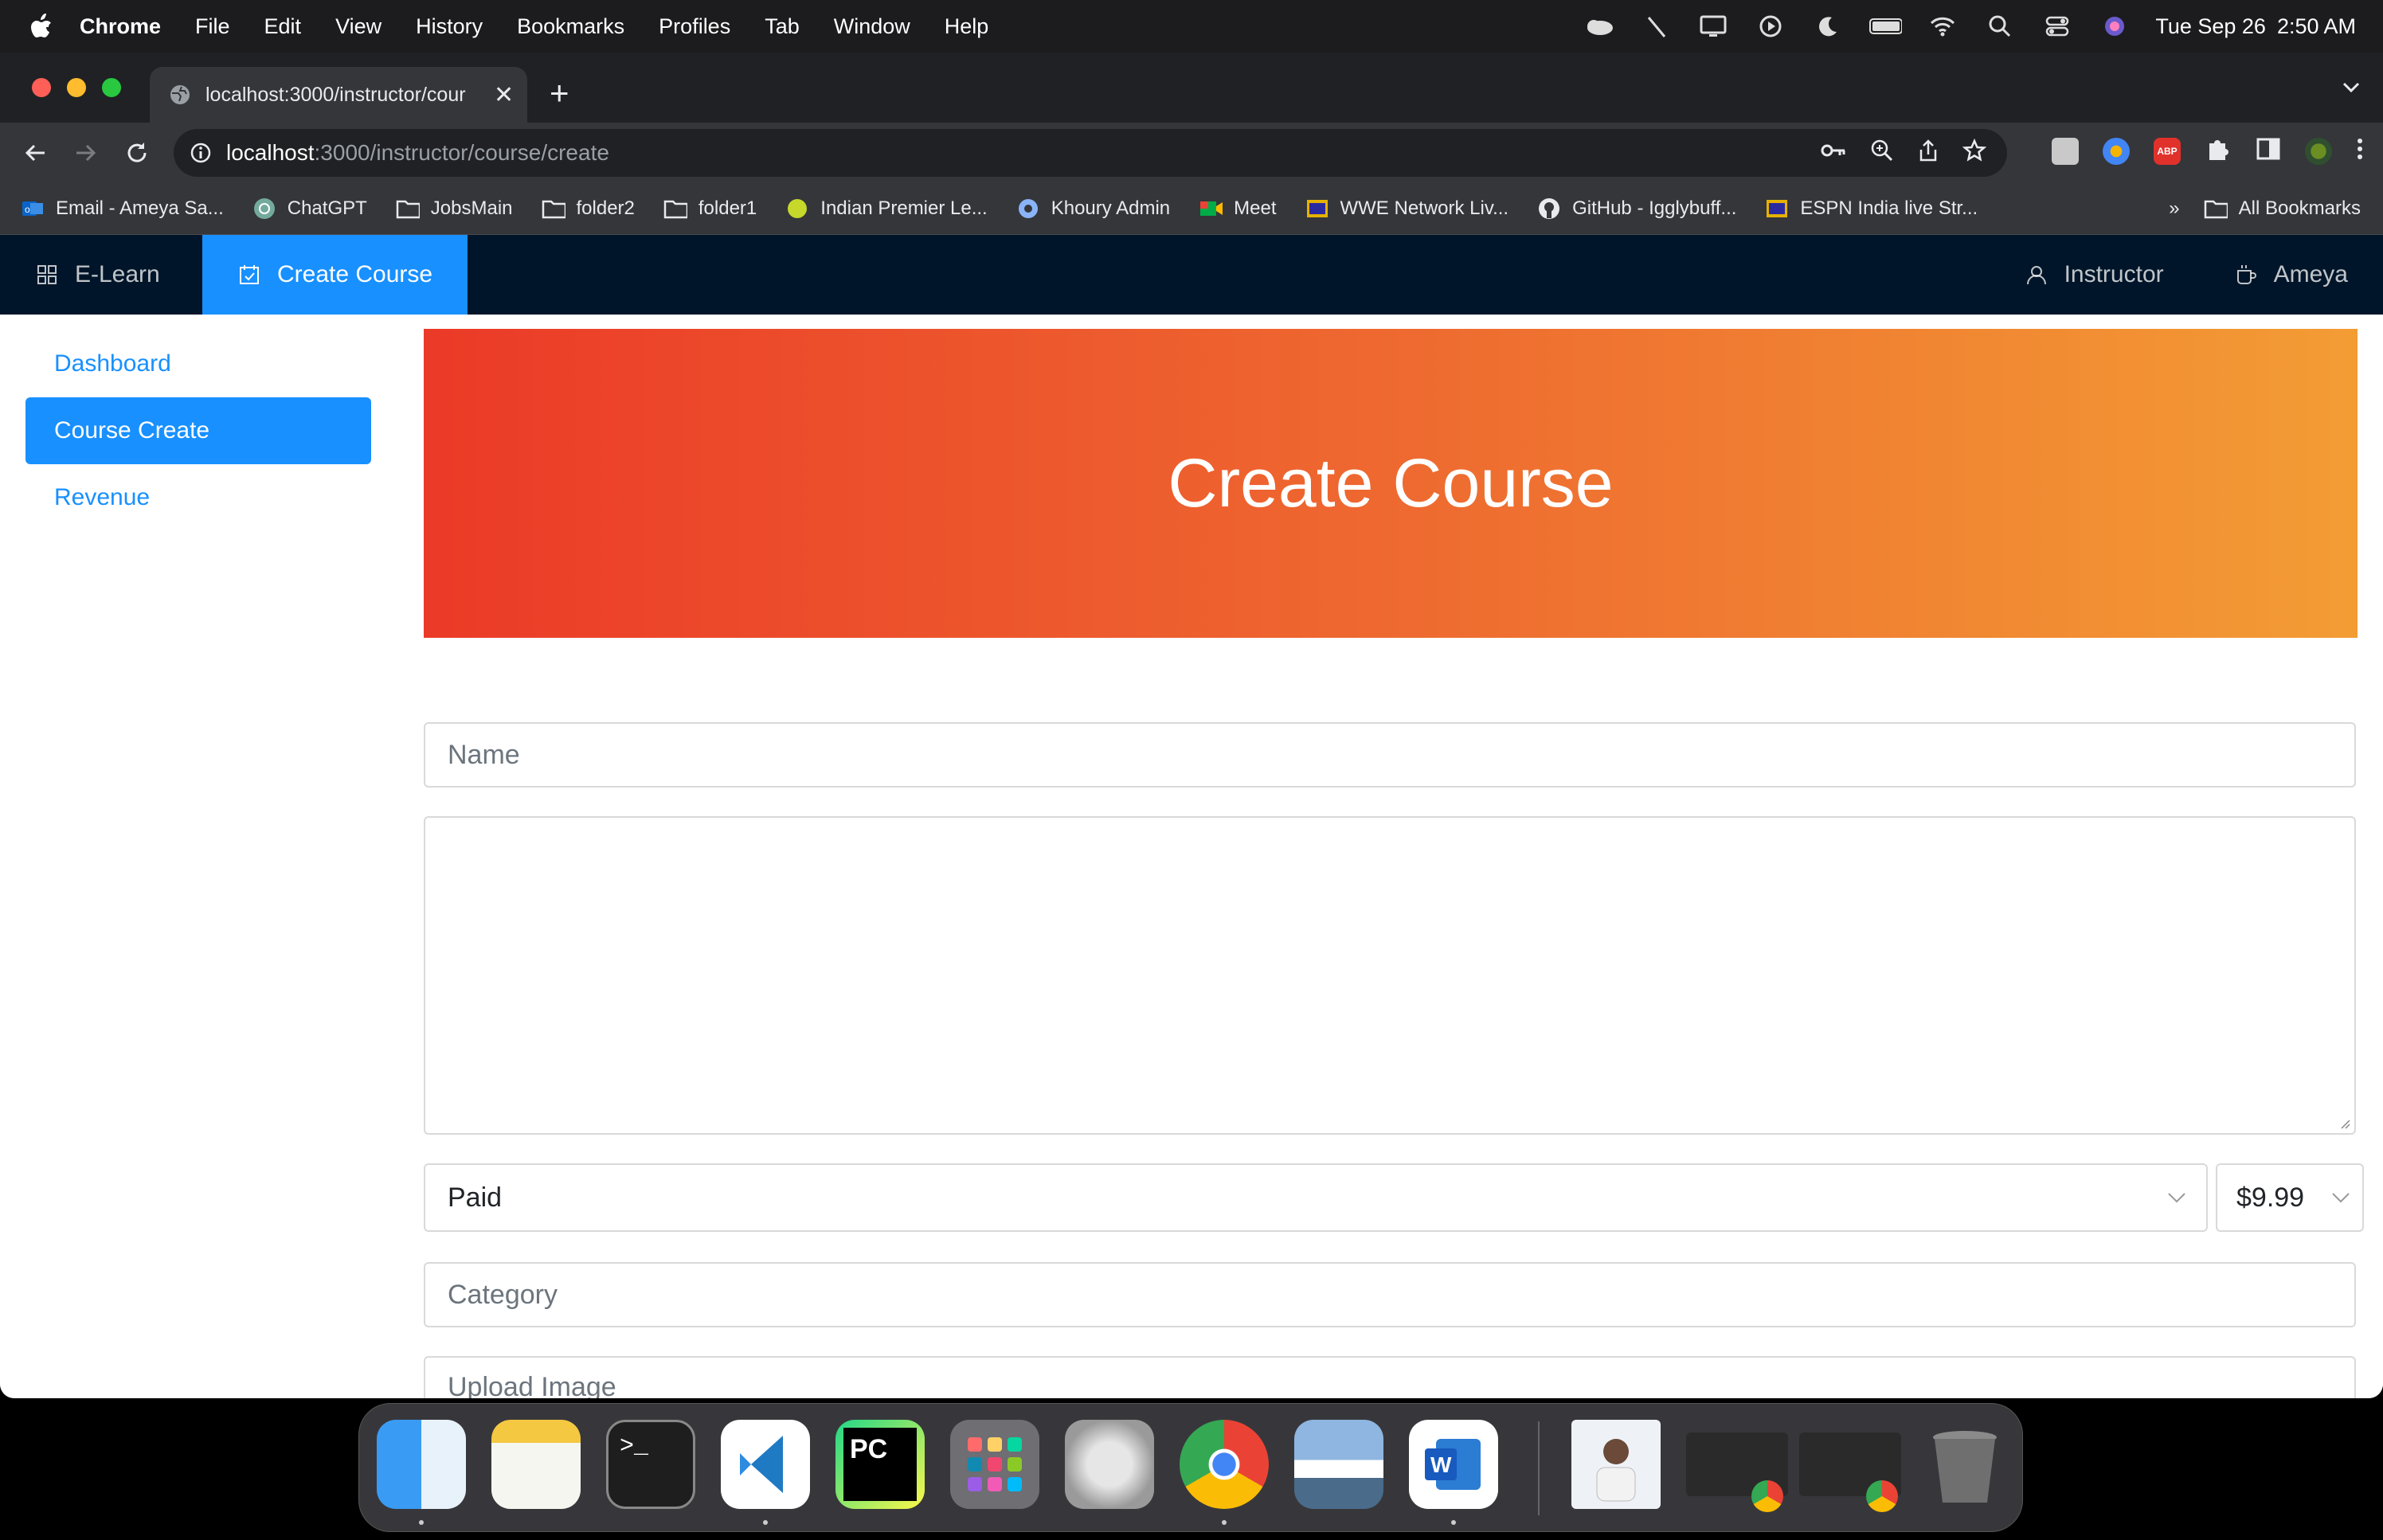 The width and height of the screenshot is (2383, 1540). What do you see at coordinates (2065, 151) in the screenshot?
I see `extension-notes-icon` at bounding box center [2065, 151].